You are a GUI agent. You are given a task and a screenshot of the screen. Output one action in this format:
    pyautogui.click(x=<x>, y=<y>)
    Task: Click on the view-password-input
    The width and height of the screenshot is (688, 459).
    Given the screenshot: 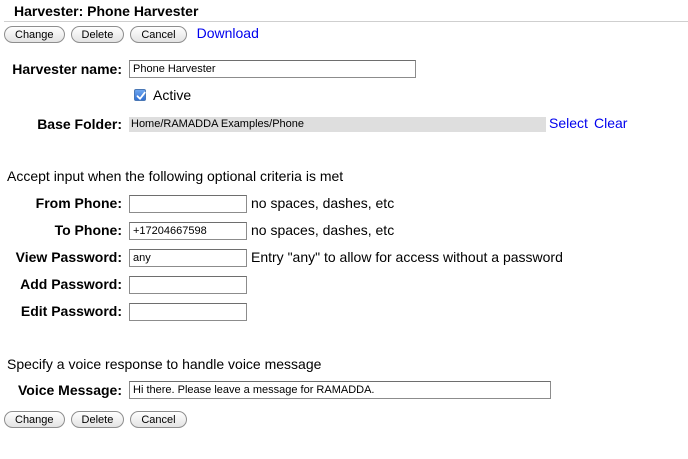 What is the action you would take?
    pyautogui.click(x=188, y=258)
    